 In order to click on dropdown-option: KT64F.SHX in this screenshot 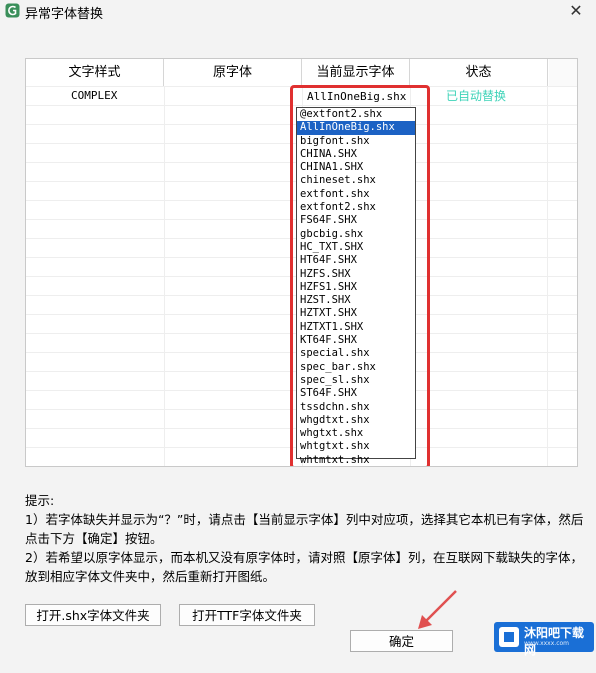, I will do `click(356, 340)`.